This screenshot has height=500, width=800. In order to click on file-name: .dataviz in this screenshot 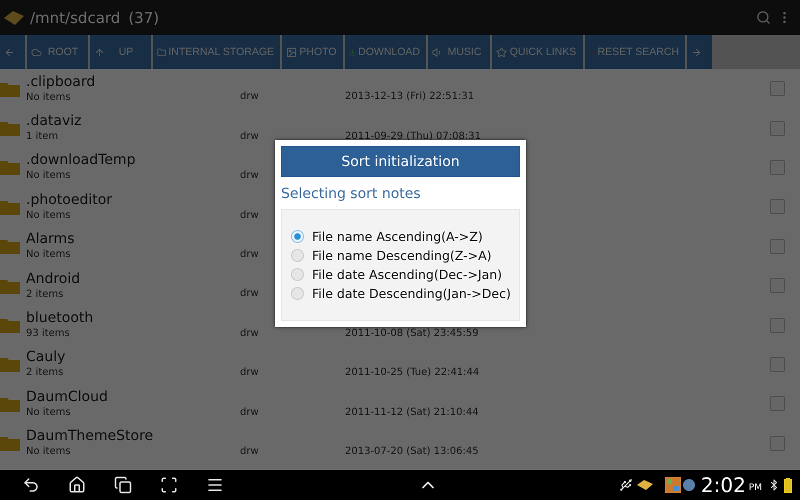, I will do `click(54, 121)`.